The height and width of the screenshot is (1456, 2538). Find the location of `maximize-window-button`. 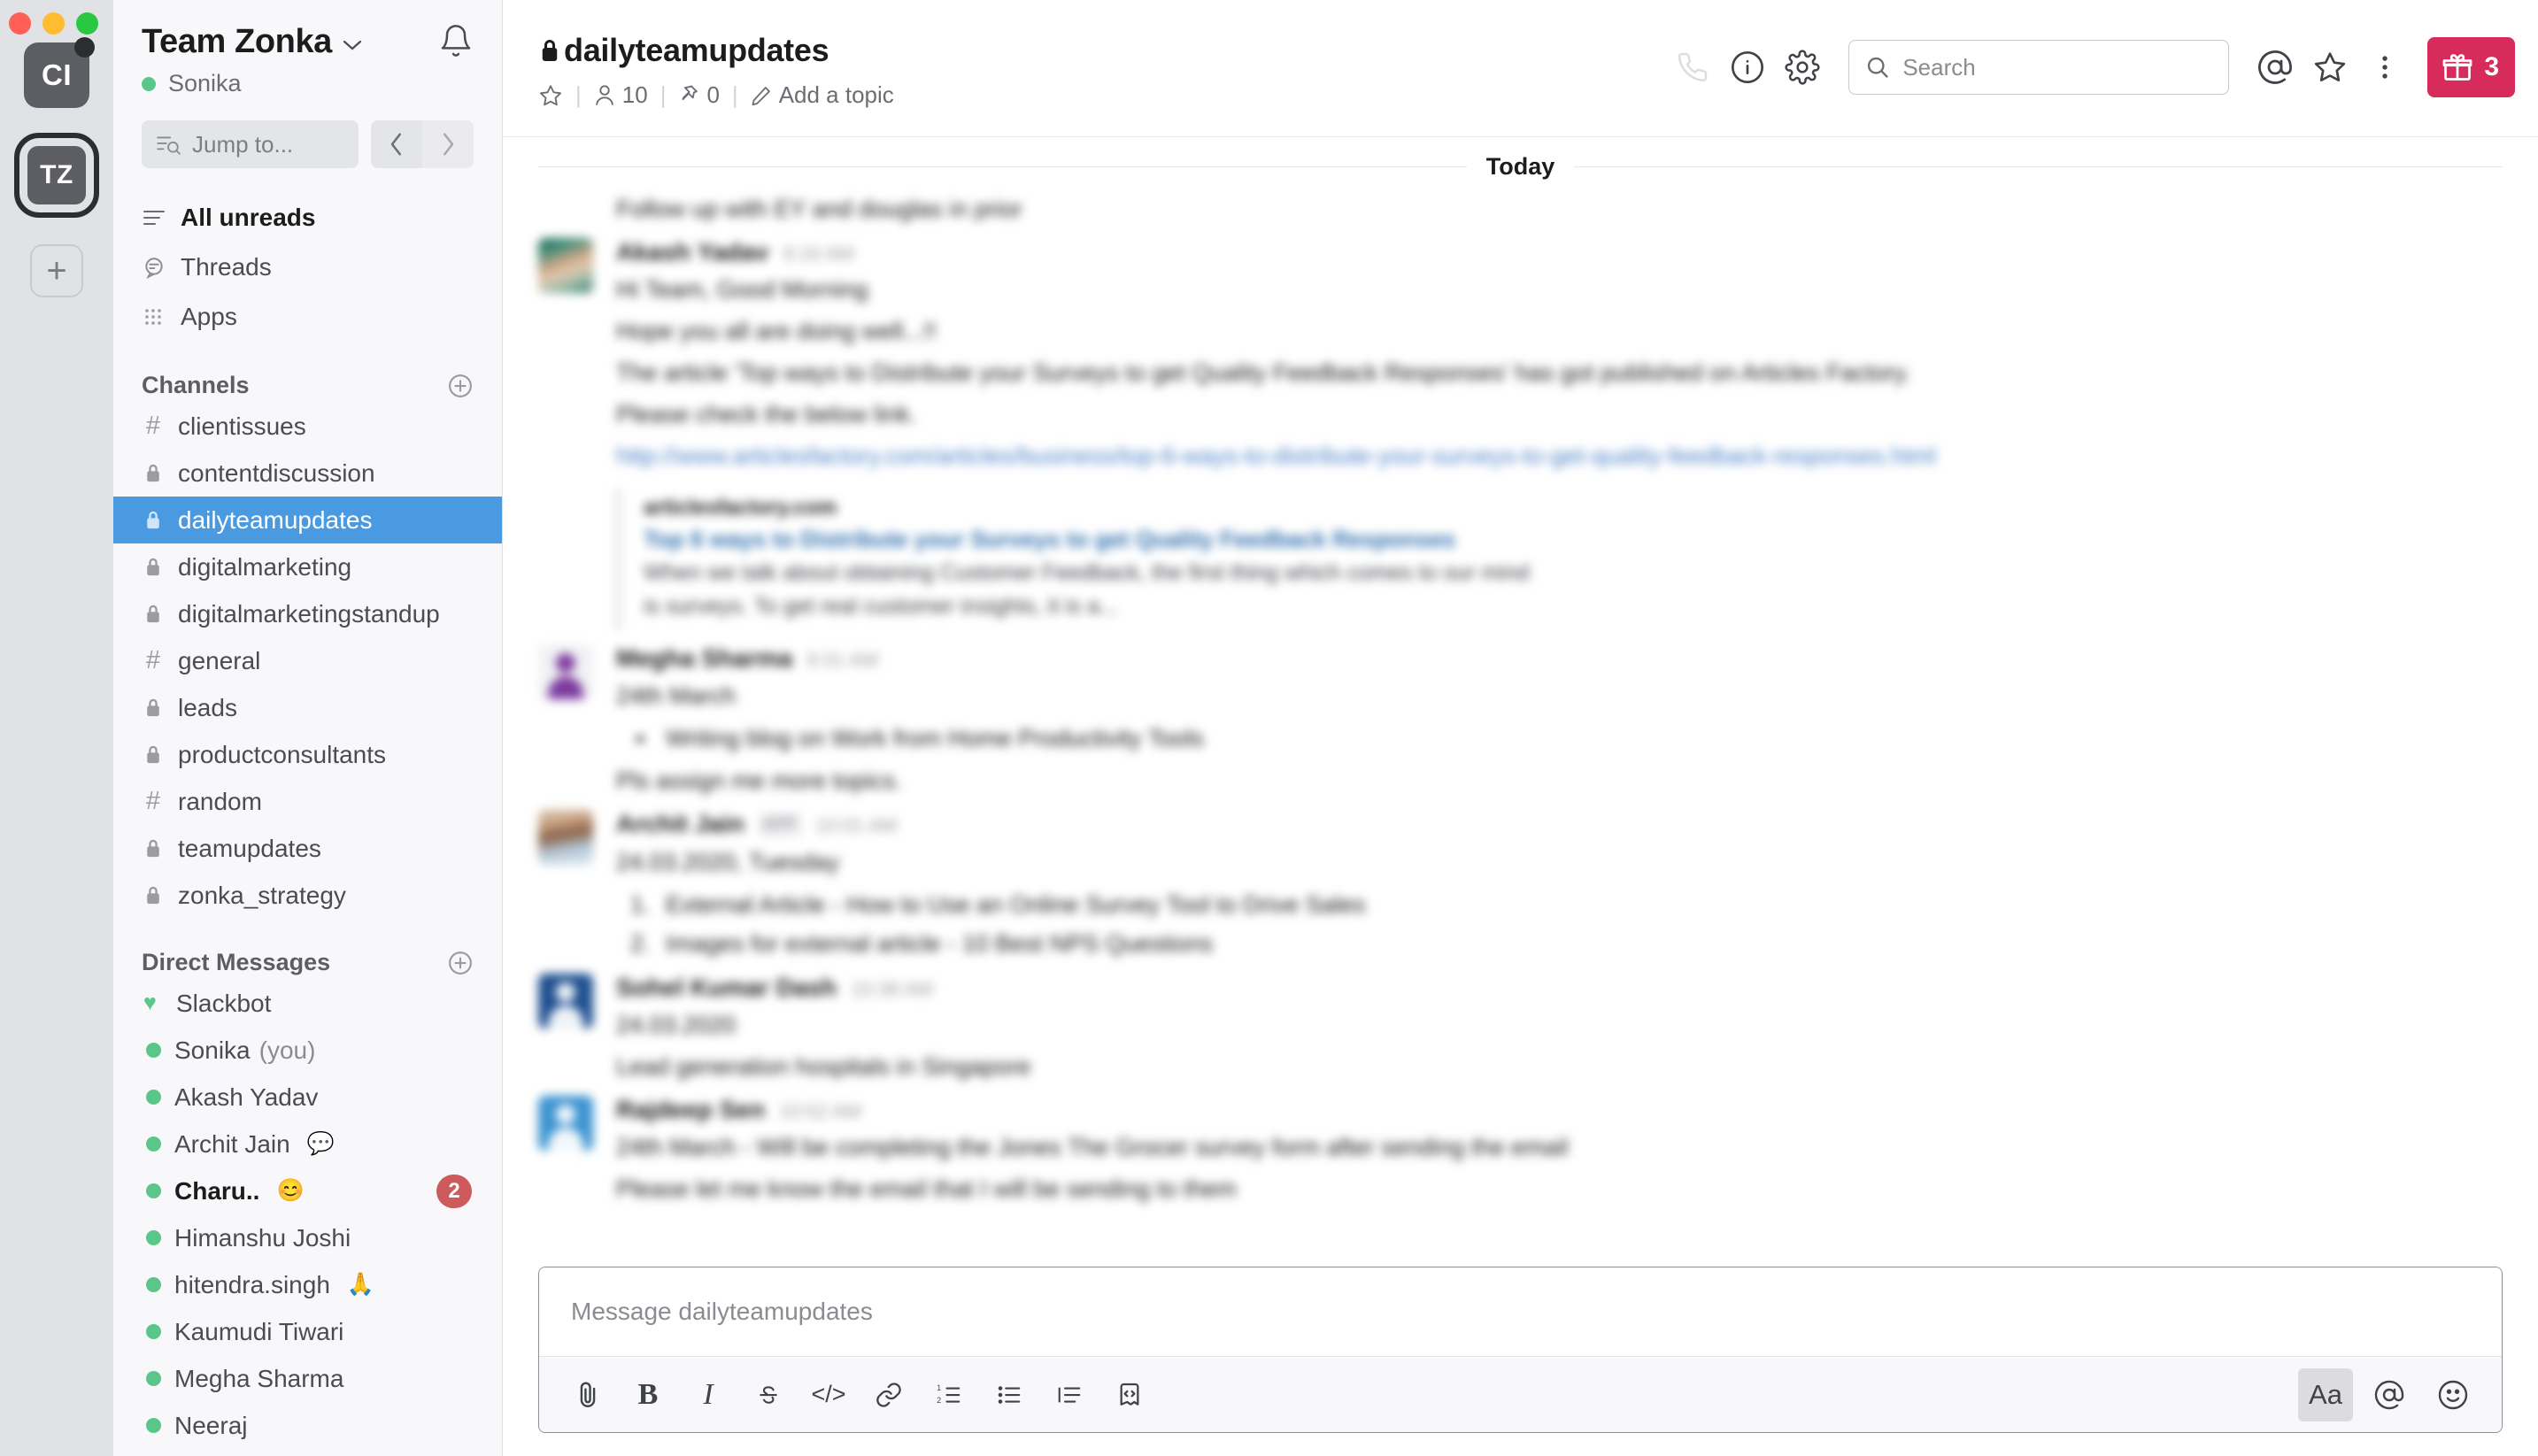

maximize-window-button is located at coordinates (87, 23).